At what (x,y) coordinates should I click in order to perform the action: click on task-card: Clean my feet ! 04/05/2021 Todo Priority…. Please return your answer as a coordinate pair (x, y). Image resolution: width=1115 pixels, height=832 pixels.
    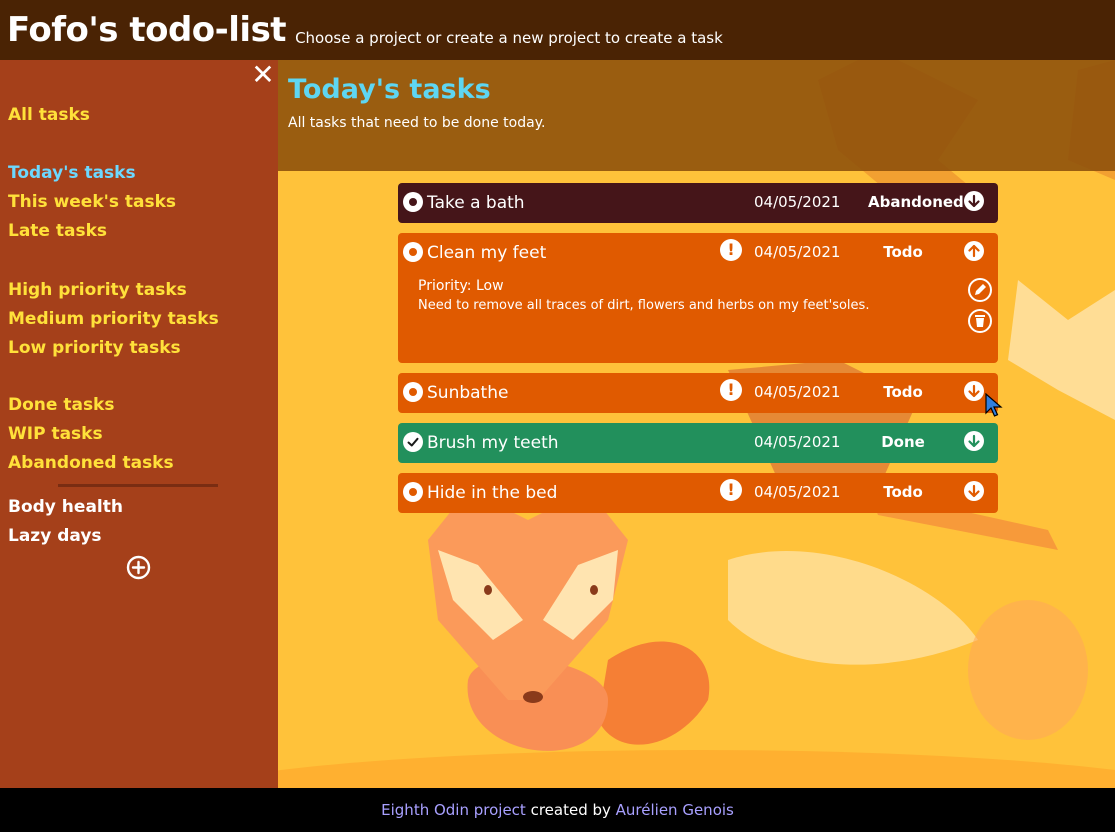
    Looking at the image, I should click on (698, 298).